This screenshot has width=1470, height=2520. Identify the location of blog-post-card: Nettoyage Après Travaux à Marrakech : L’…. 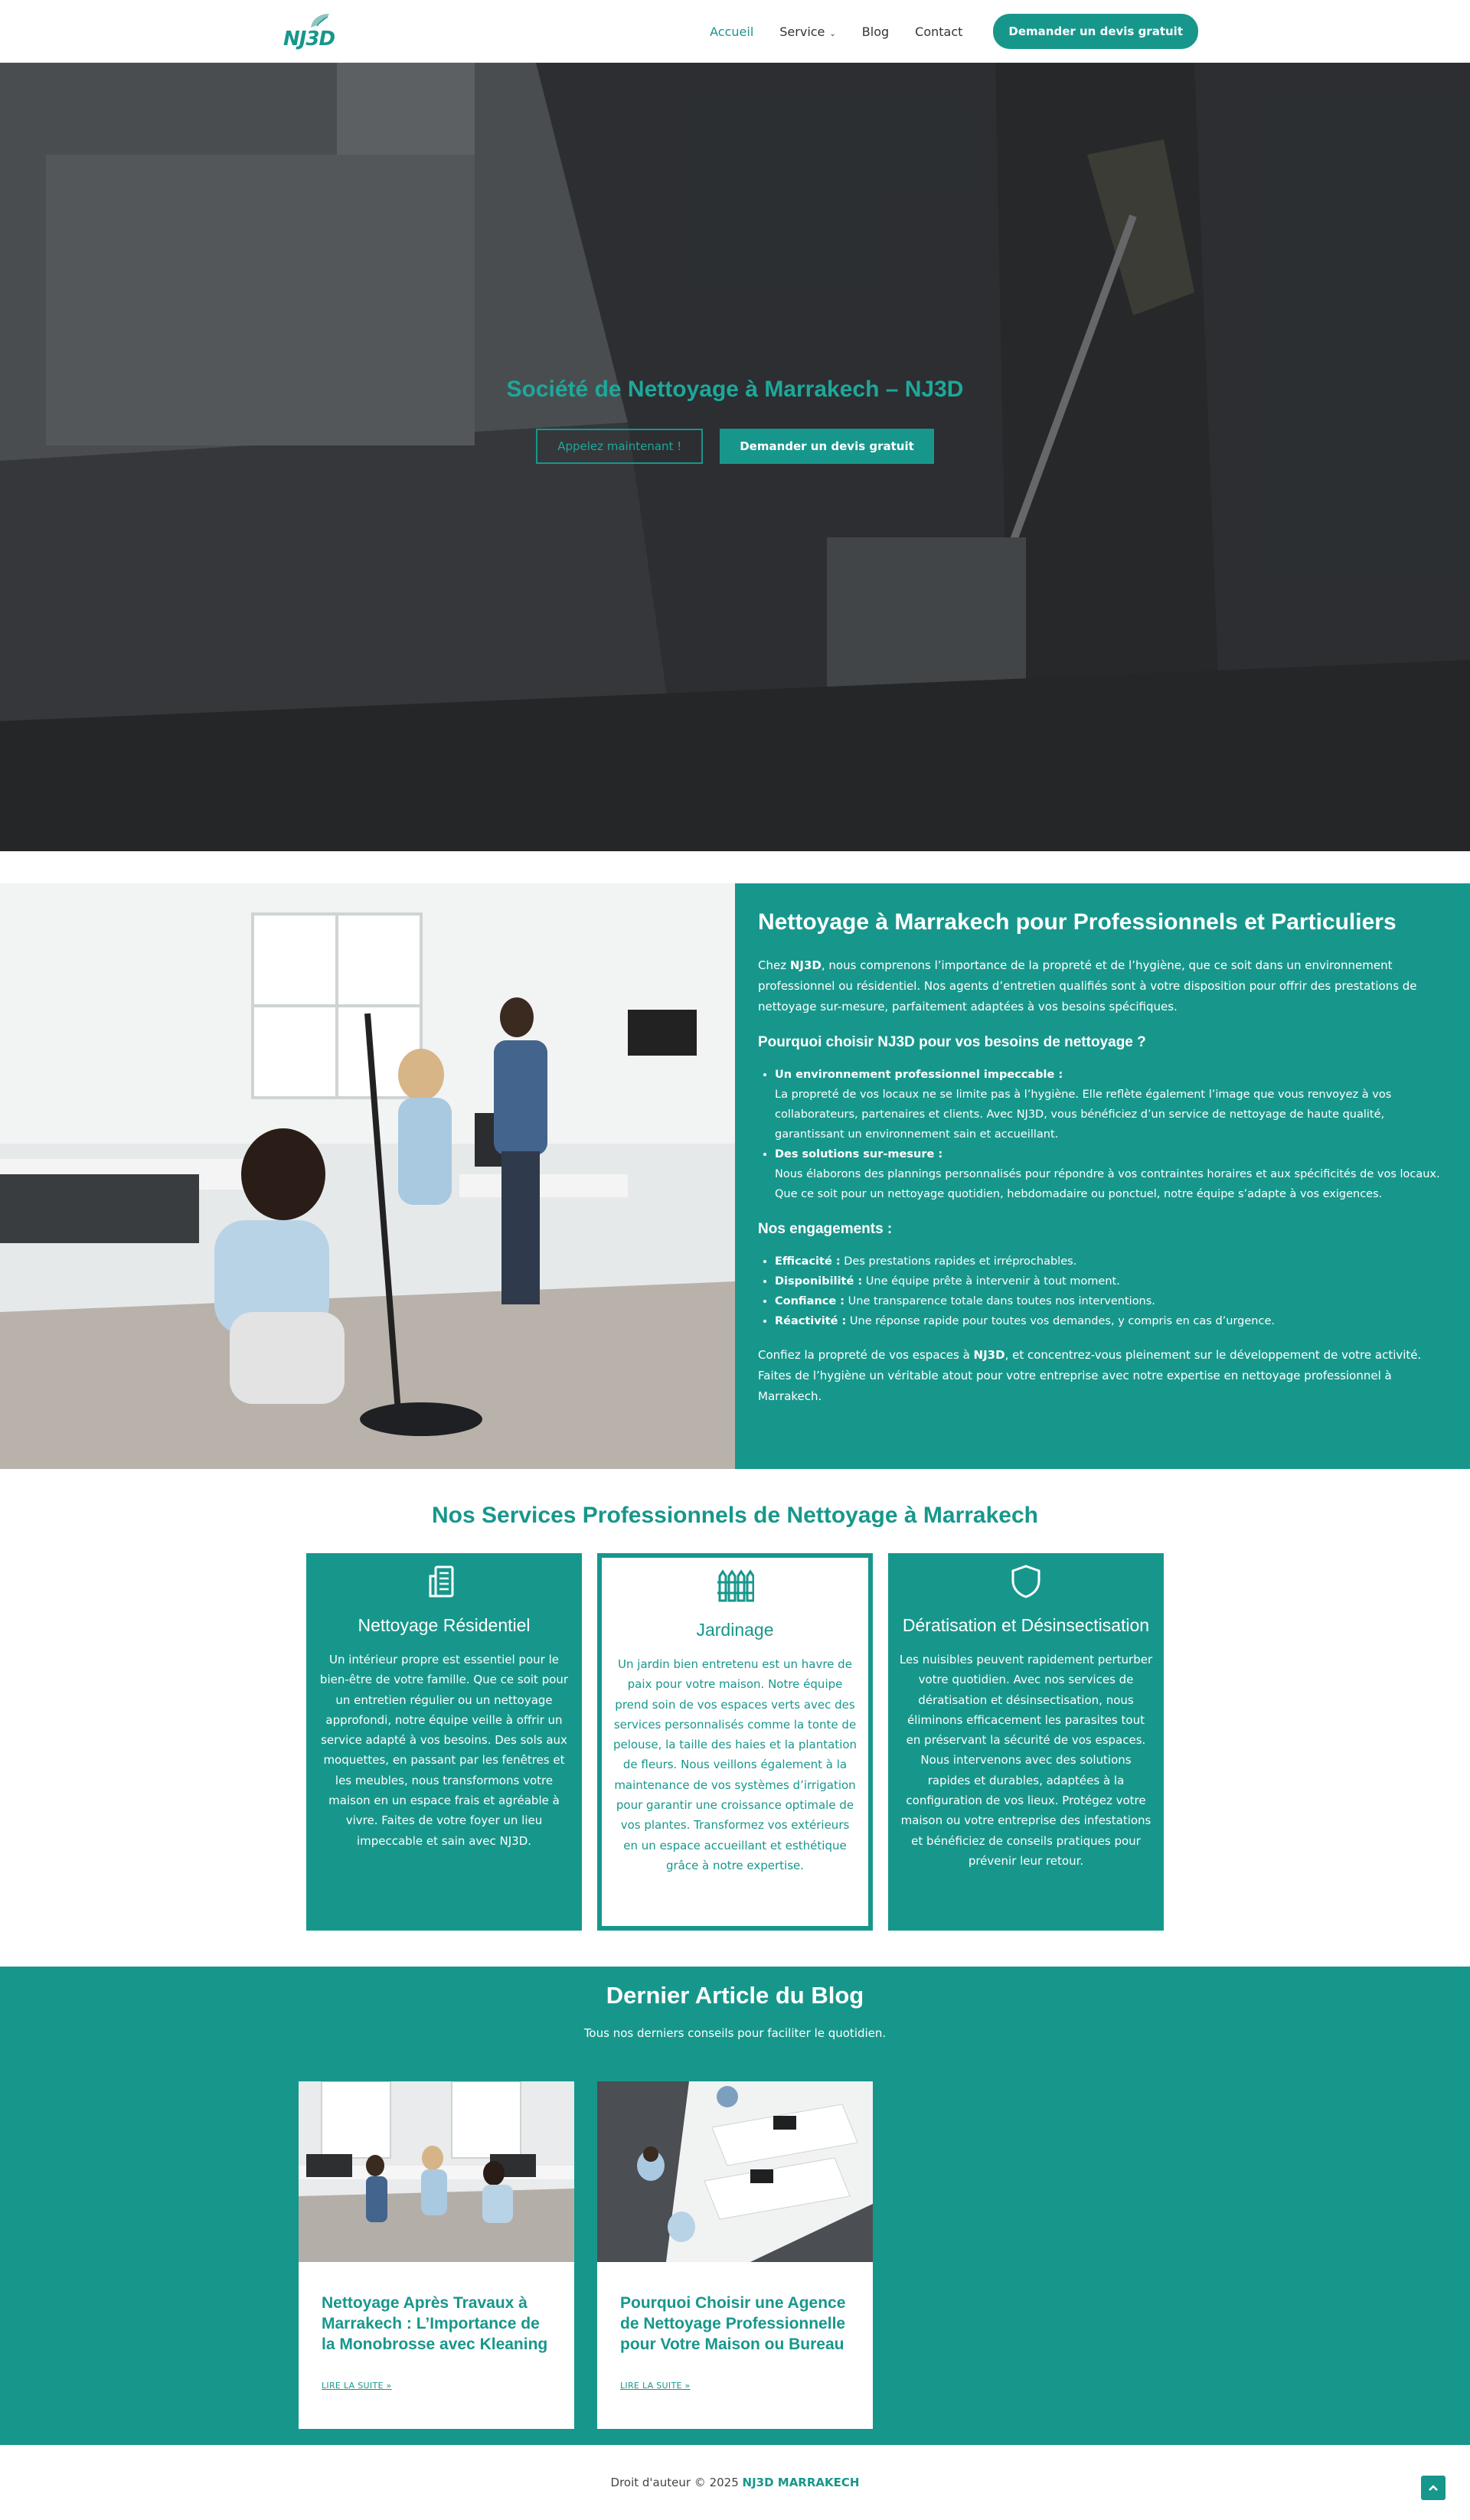
(436, 2255).